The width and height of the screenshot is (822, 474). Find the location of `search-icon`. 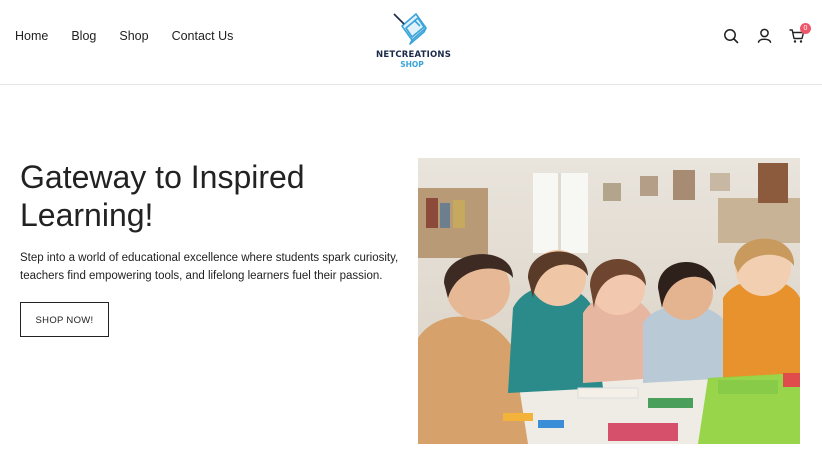

search-icon is located at coordinates (731, 36).